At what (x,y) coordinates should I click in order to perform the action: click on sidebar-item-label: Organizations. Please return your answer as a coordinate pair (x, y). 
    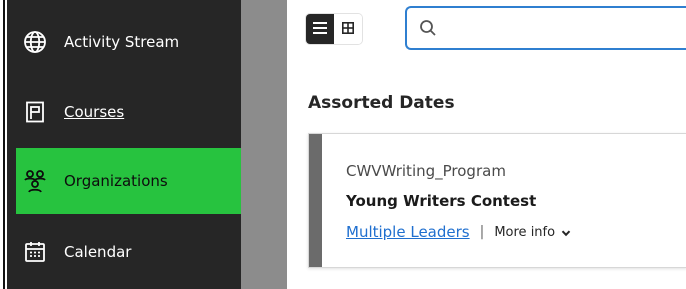
    Looking at the image, I should click on (116, 181).